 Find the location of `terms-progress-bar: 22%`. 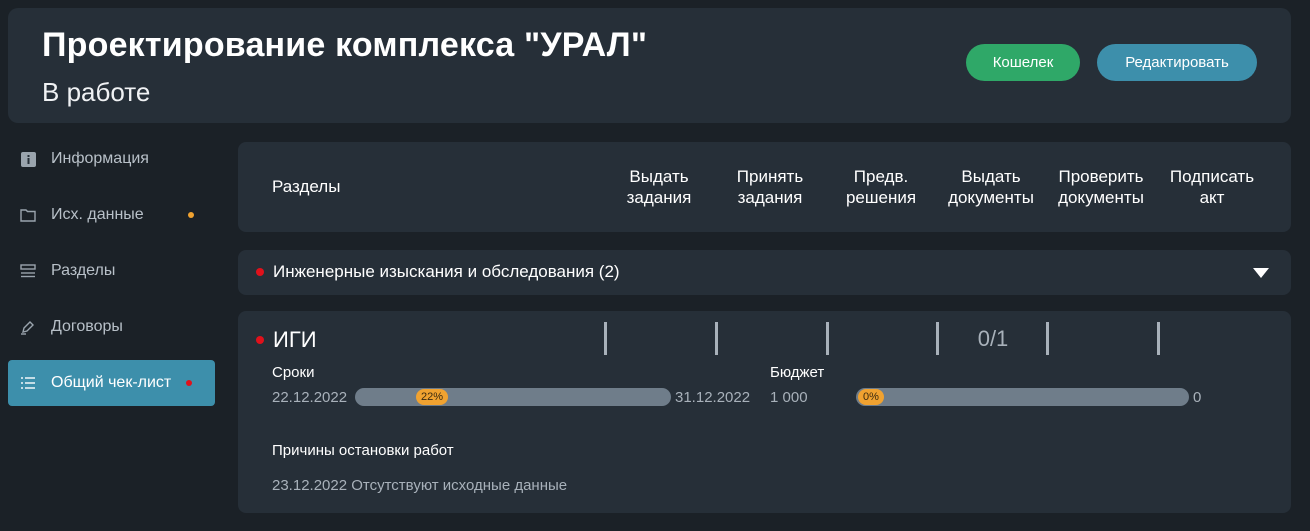

terms-progress-bar: 22% is located at coordinates (513, 397).